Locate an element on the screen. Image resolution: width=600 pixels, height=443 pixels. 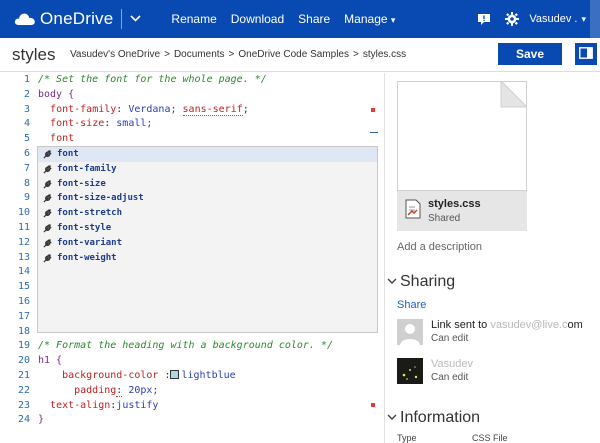
line-number: 2 is located at coordinates (26, 94).